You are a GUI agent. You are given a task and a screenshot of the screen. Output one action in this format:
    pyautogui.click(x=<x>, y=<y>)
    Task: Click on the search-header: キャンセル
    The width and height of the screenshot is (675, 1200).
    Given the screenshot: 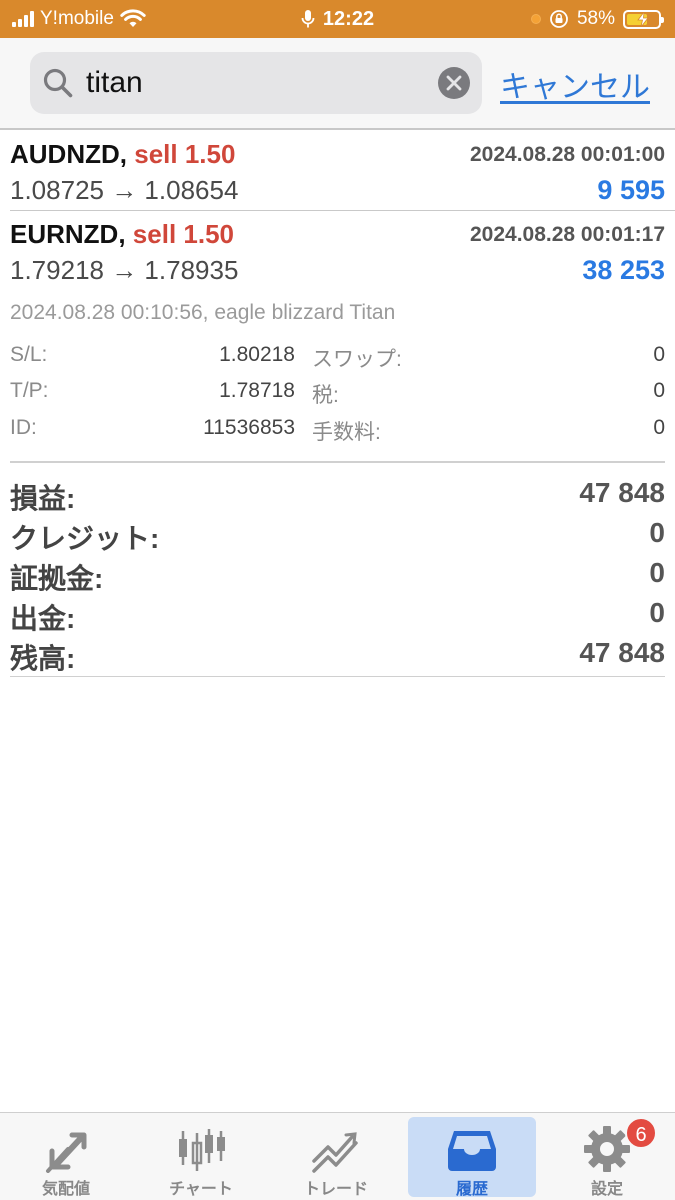 What is the action you would take?
    pyautogui.click(x=337, y=84)
    